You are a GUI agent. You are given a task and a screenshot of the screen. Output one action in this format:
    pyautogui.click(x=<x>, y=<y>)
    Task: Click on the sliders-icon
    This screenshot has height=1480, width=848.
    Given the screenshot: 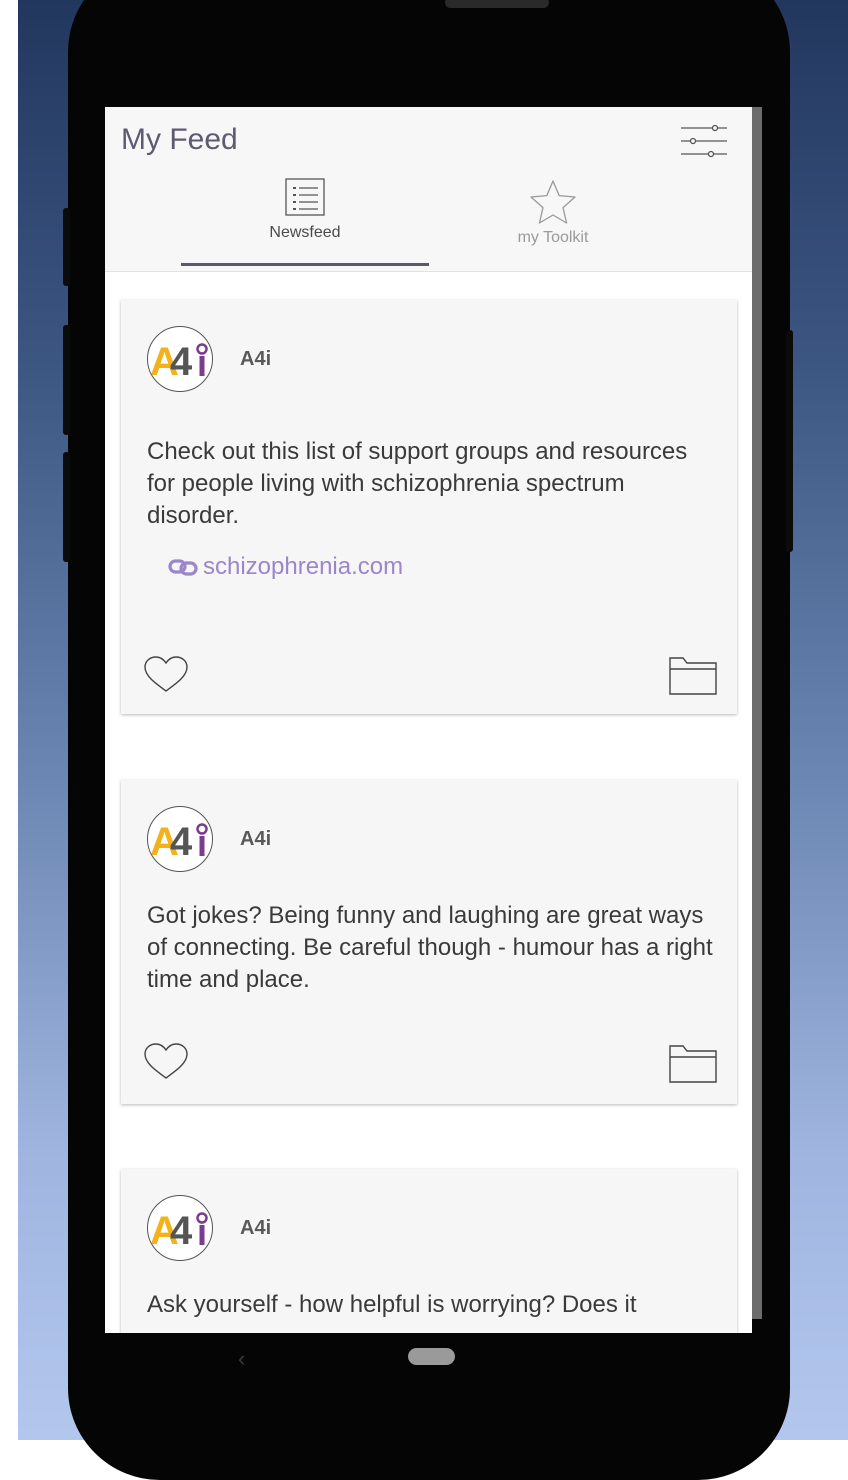 What is the action you would take?
    pyautogui.click(x=704, y=141)
    